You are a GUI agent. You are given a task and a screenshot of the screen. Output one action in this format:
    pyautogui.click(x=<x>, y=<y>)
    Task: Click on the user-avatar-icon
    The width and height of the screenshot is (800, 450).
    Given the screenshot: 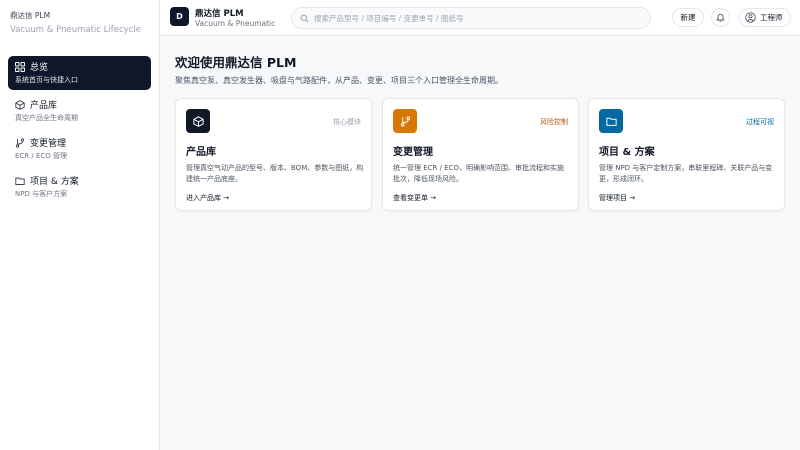 What is the action you would take?
    pyautogui.click(x=750, y=17)
    